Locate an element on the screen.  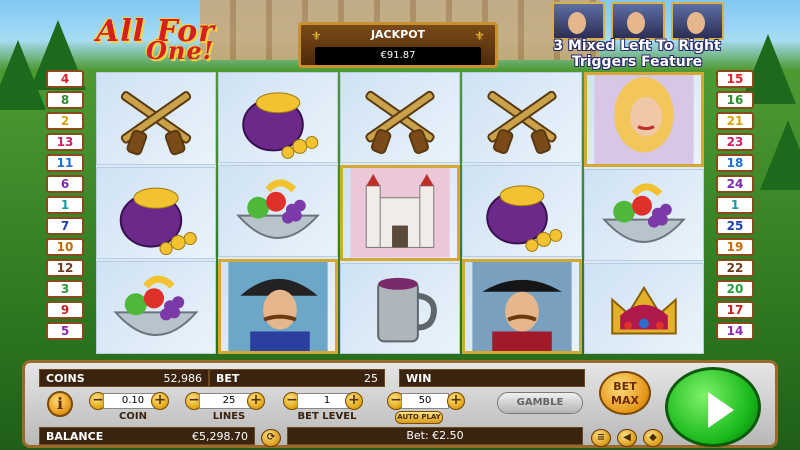
right-payline-17: 17 is located at coordinates (735, 310).